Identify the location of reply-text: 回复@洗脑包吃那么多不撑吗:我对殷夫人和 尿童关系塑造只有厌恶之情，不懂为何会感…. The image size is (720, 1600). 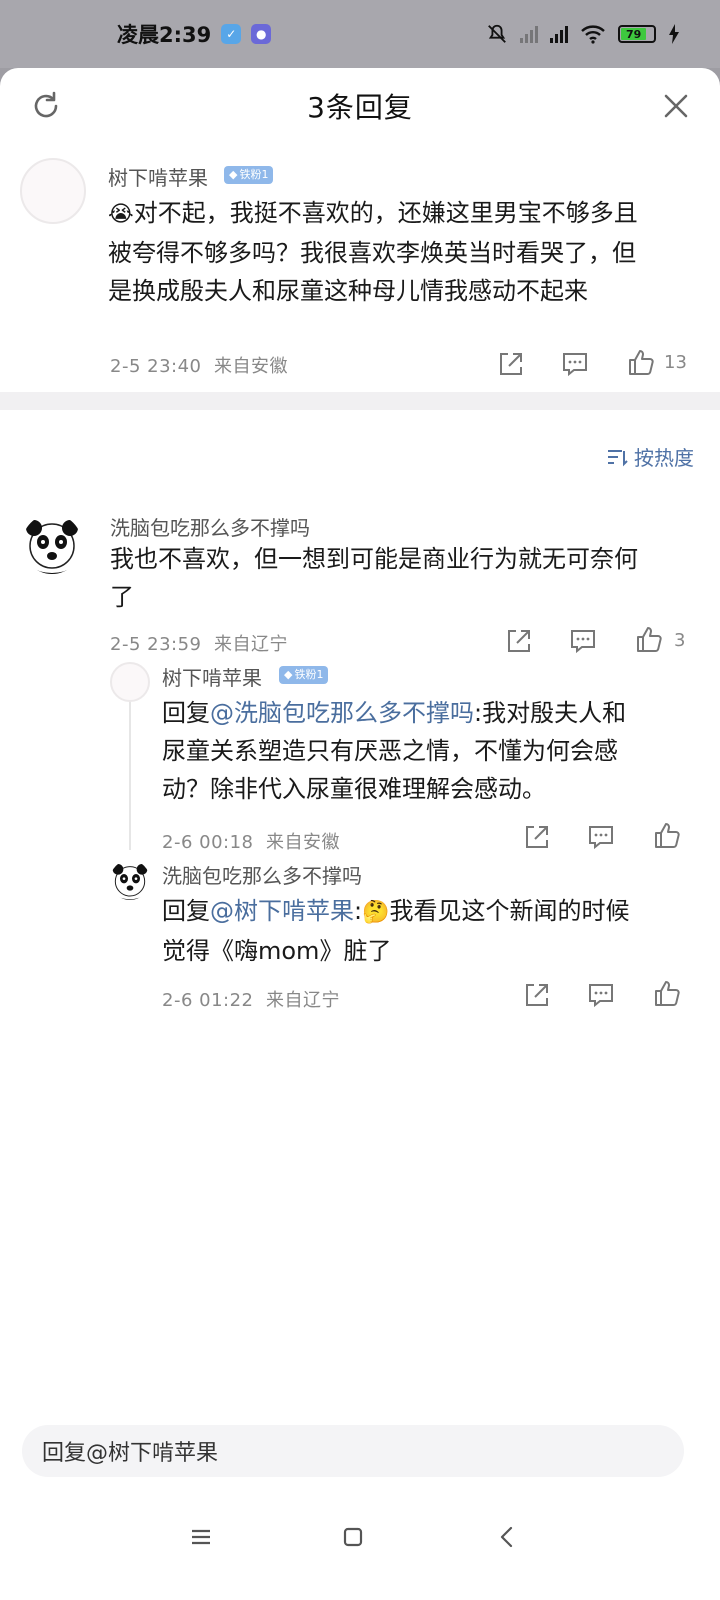
(422, 751).